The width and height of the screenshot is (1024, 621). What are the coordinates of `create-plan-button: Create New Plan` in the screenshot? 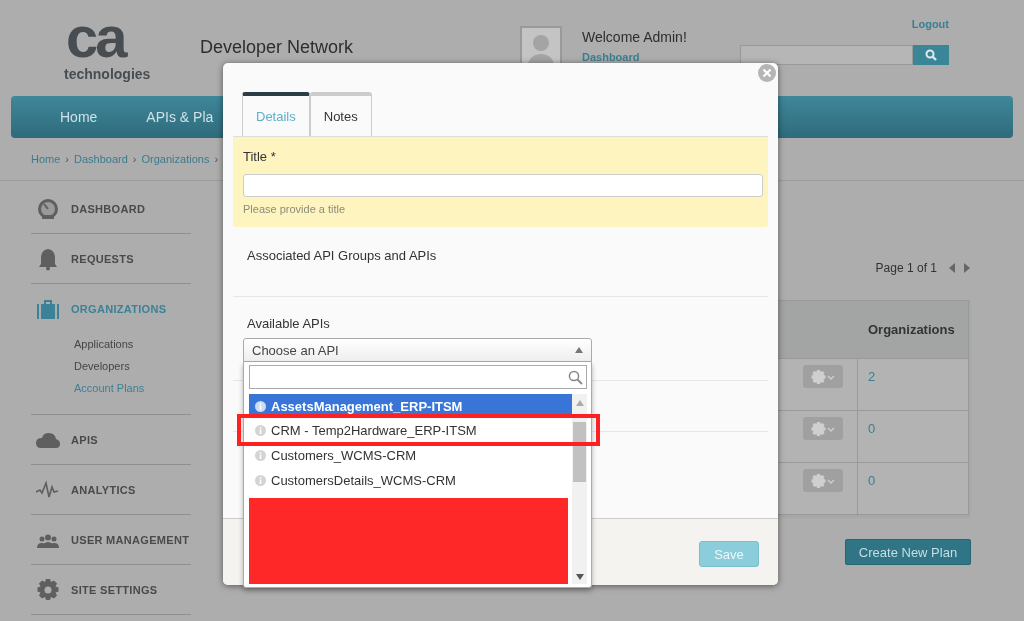 It's located at (908, 552).